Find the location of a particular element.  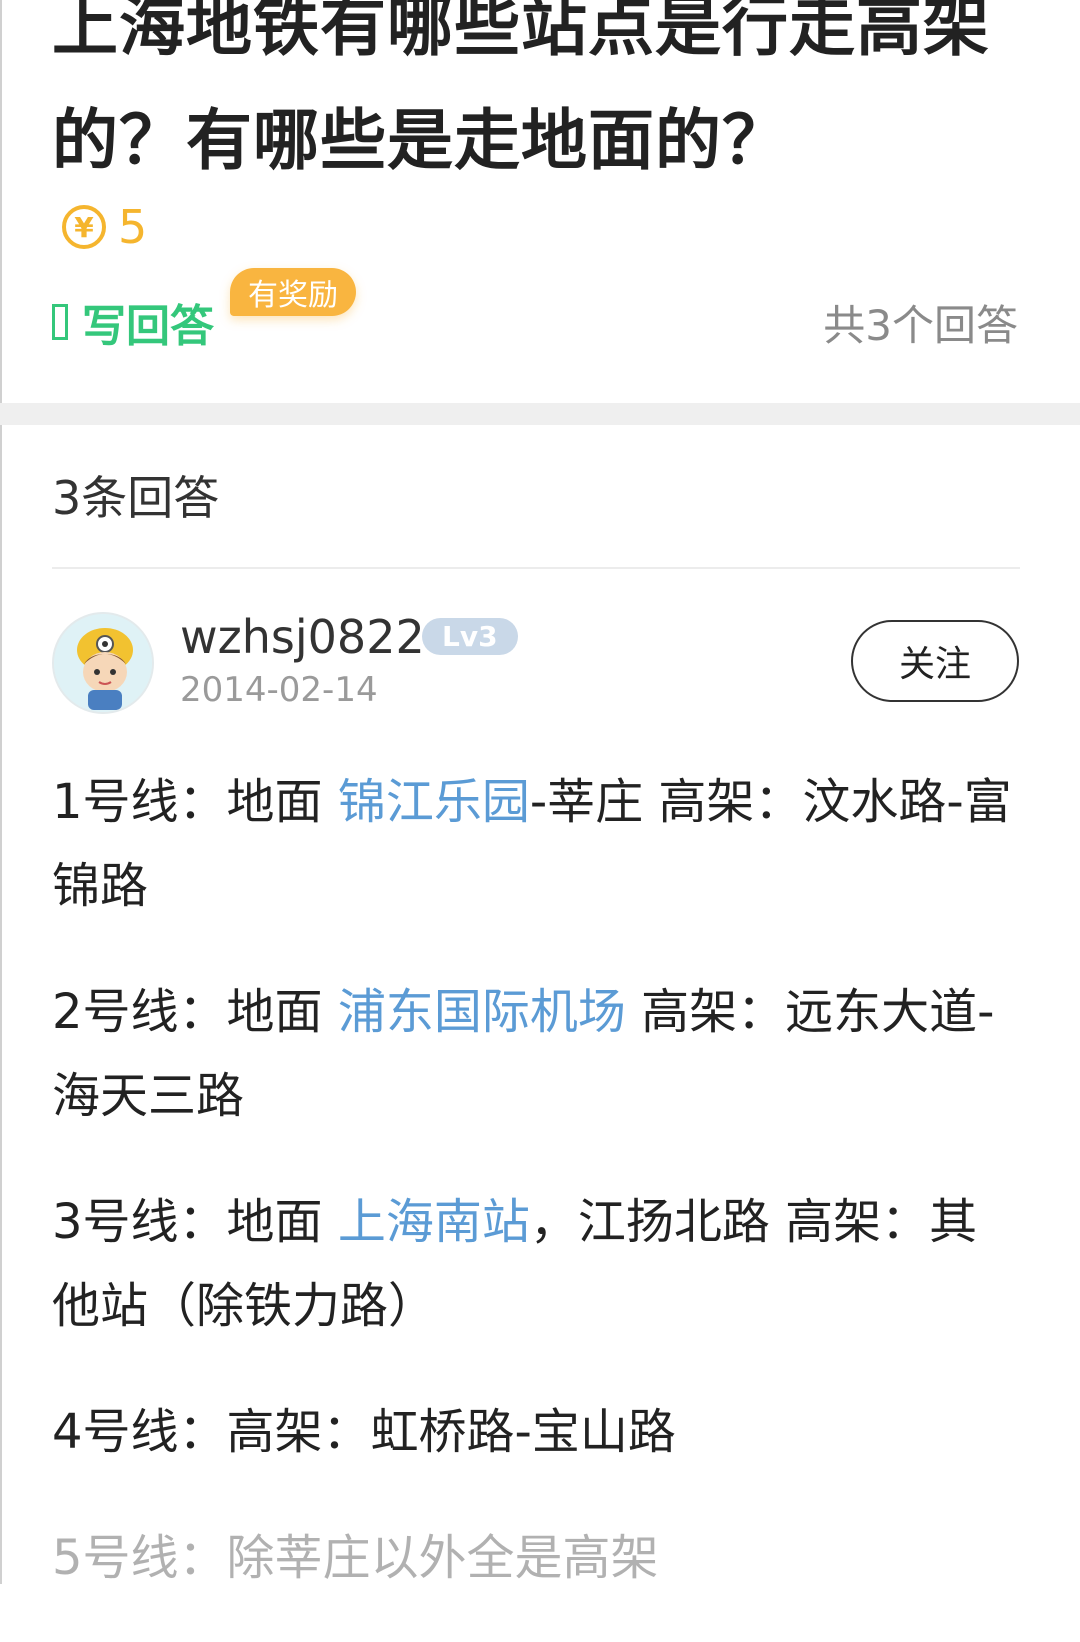

answer-count: 共3个回答 is located at coordinates (920, 322).